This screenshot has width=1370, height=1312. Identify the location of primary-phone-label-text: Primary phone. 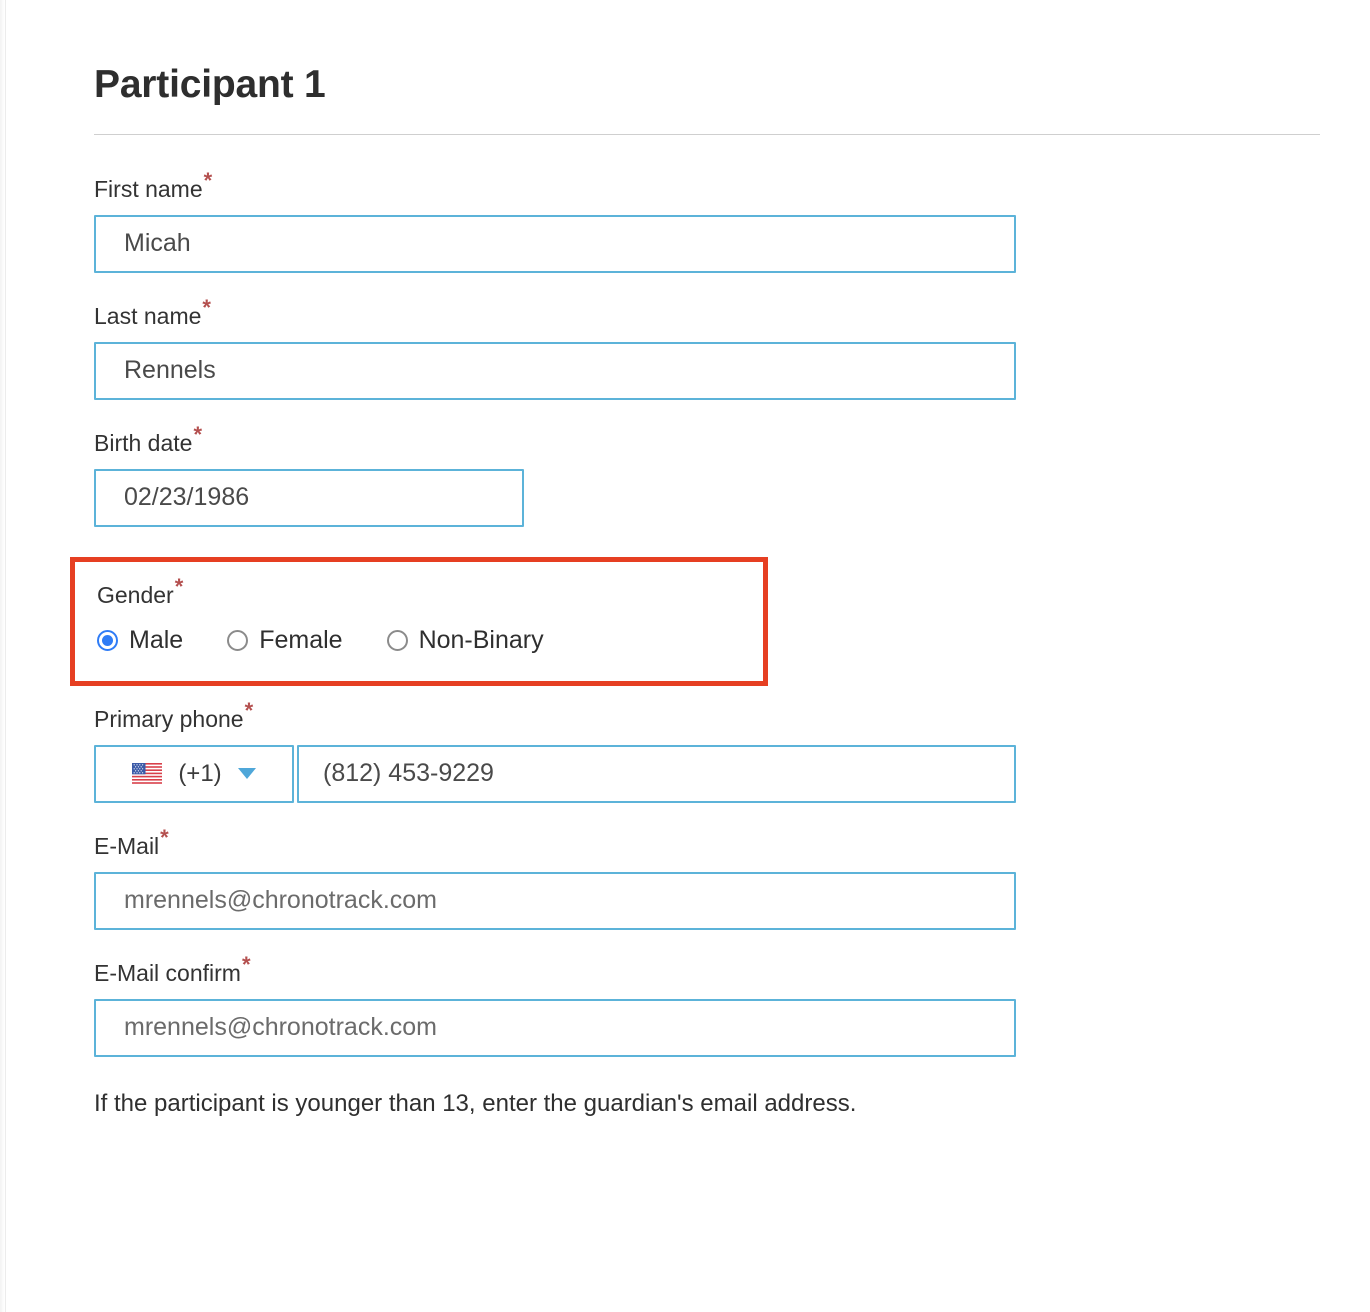
(169, 718).